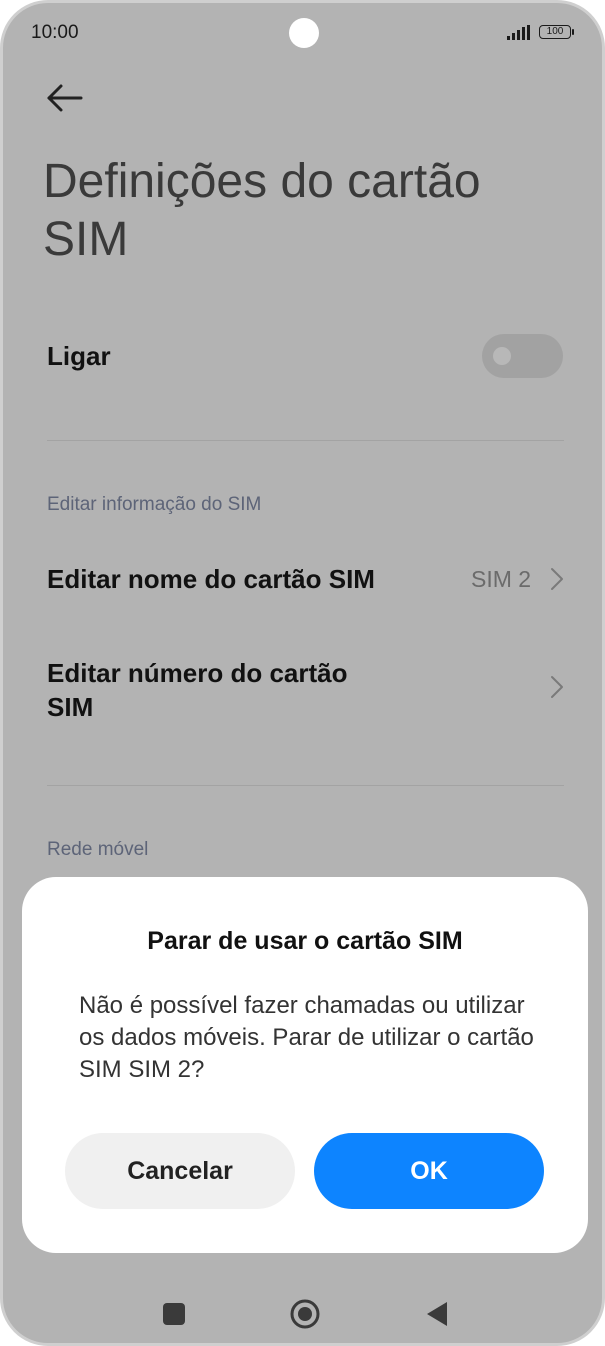  I want to click on dialog-title: Parar de usar o cartão SIM, so click(305, 941).